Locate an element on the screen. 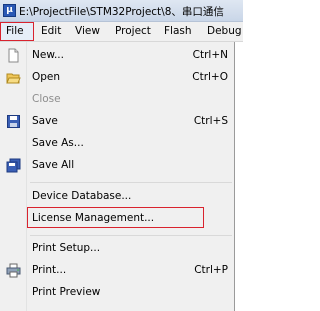 This screenshot has width=320, height=311. shortcut-new: Ctrl+N is located at coordinates (210, 55).